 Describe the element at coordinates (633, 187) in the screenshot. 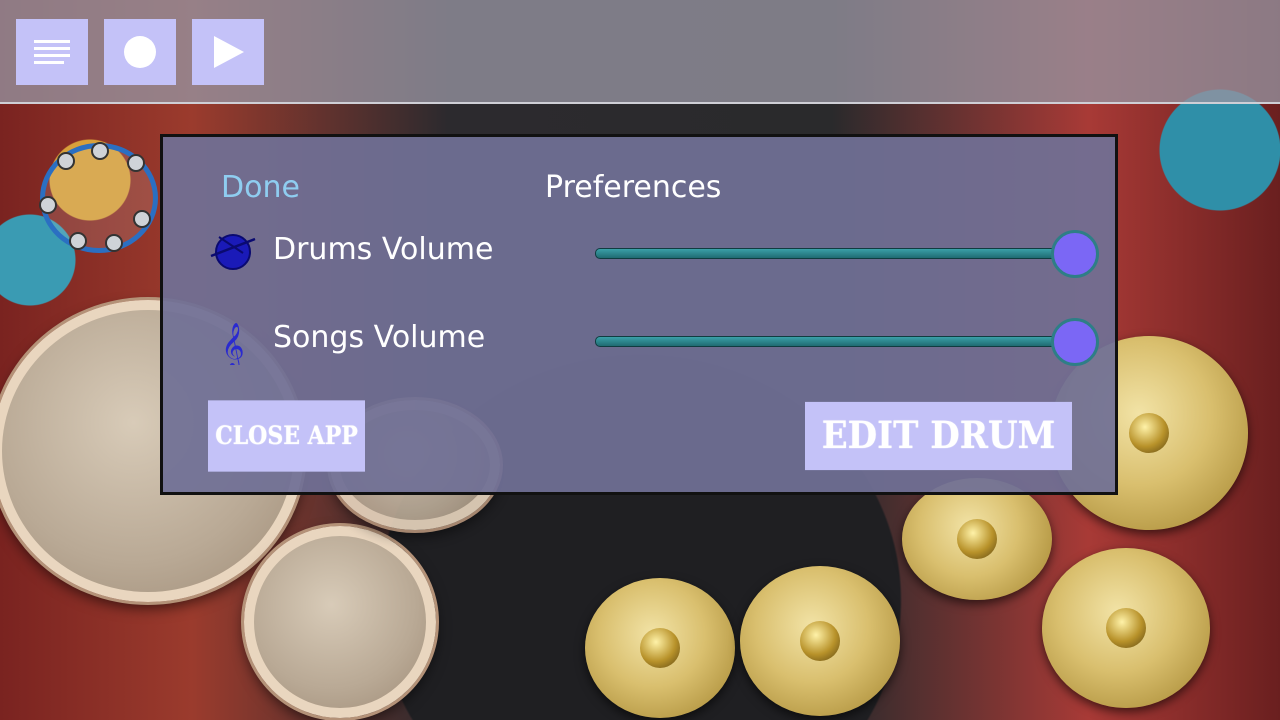

I see `dialog-title: Preferences` at that location.